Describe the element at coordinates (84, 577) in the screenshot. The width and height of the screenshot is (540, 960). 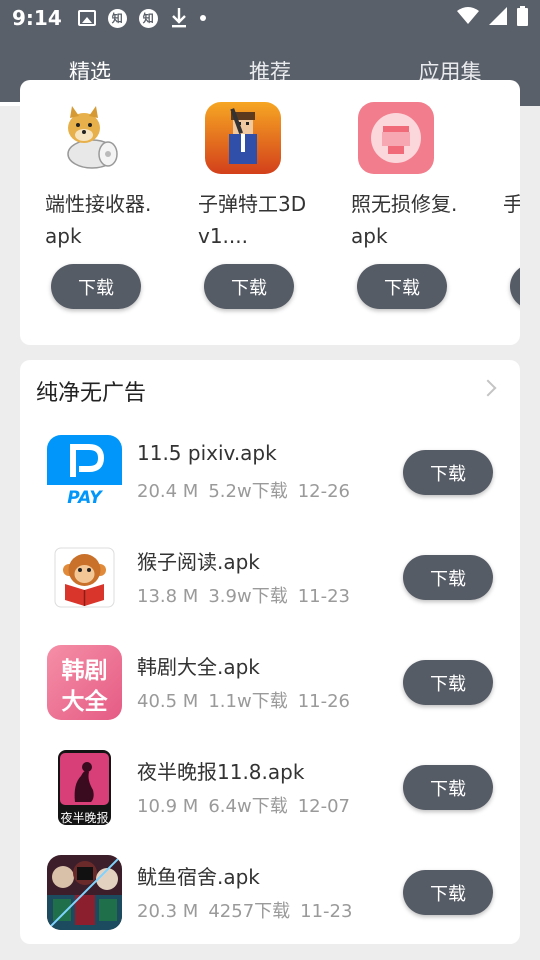
I see `monkey-reading-icon` at that location.